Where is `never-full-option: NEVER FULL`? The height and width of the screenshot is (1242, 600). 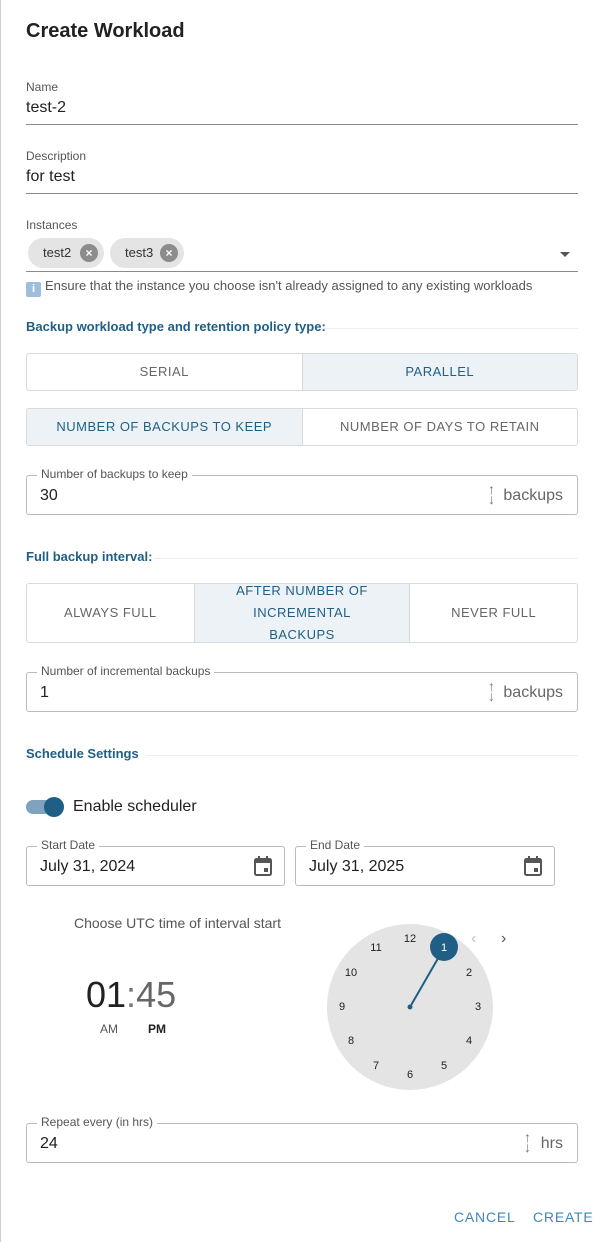
never-full-option: NEVER FULL is located at coordinates (493, 613).